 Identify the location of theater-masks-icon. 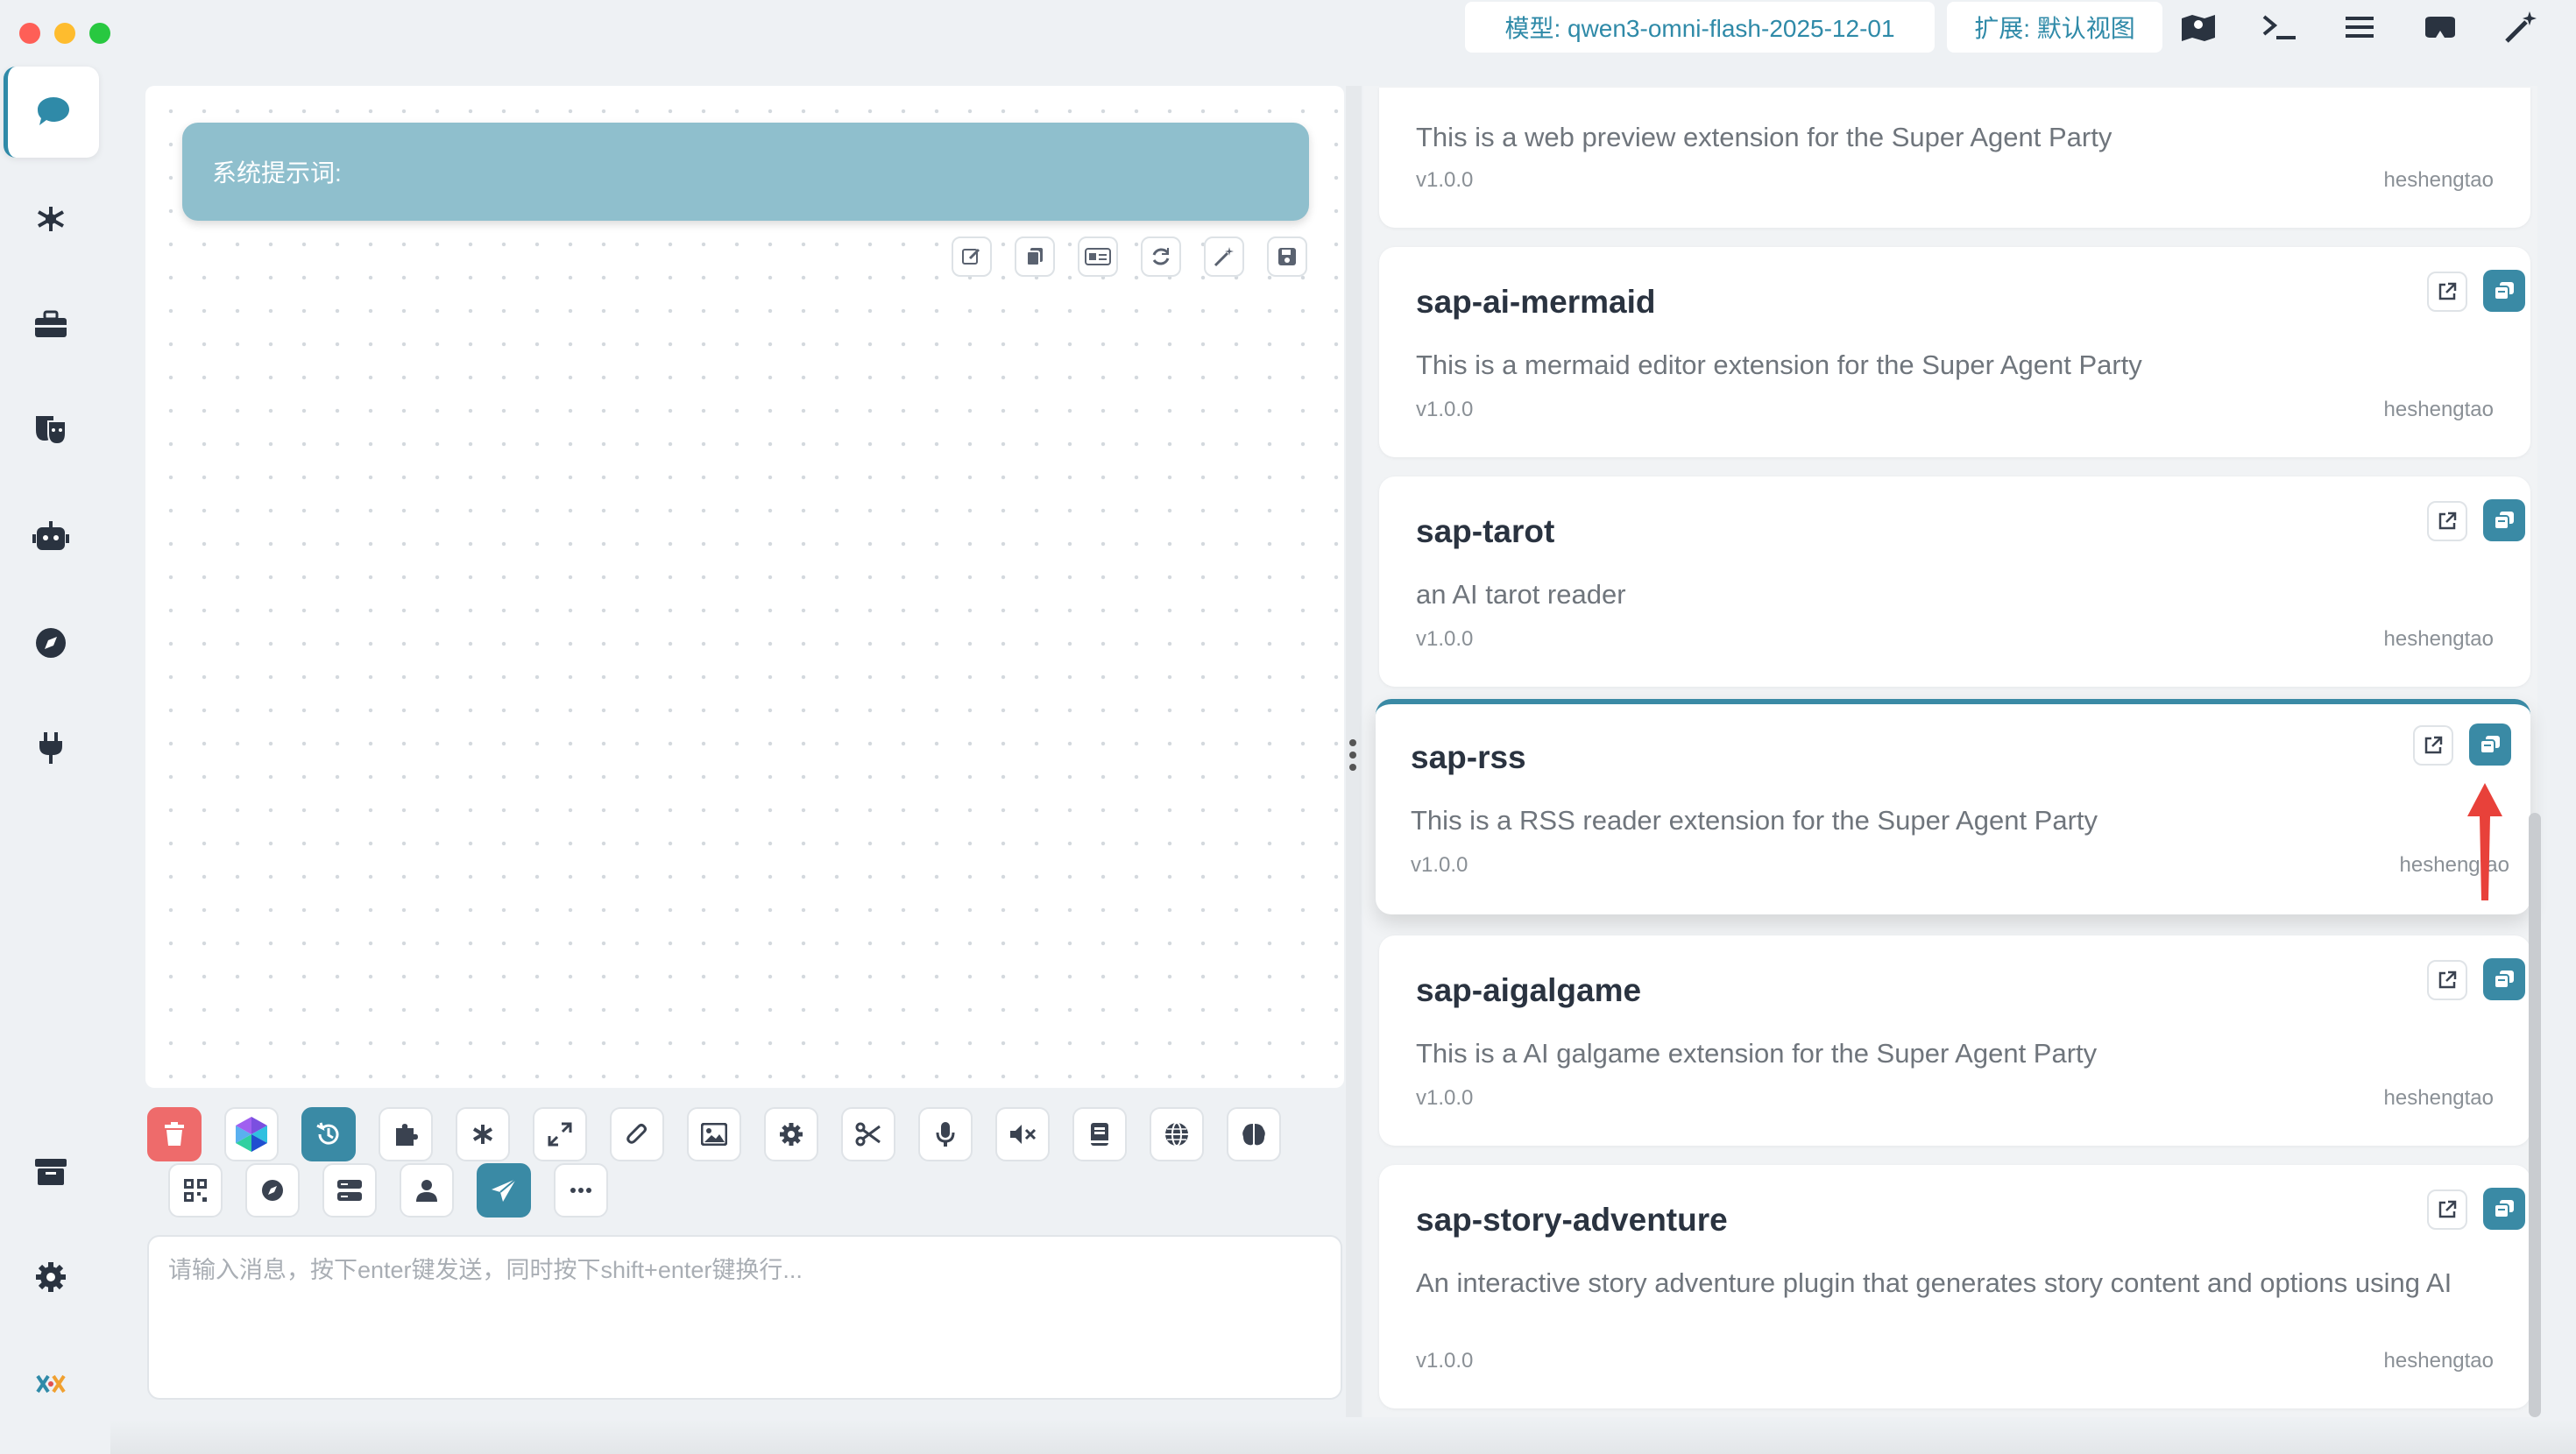
(51, 431).